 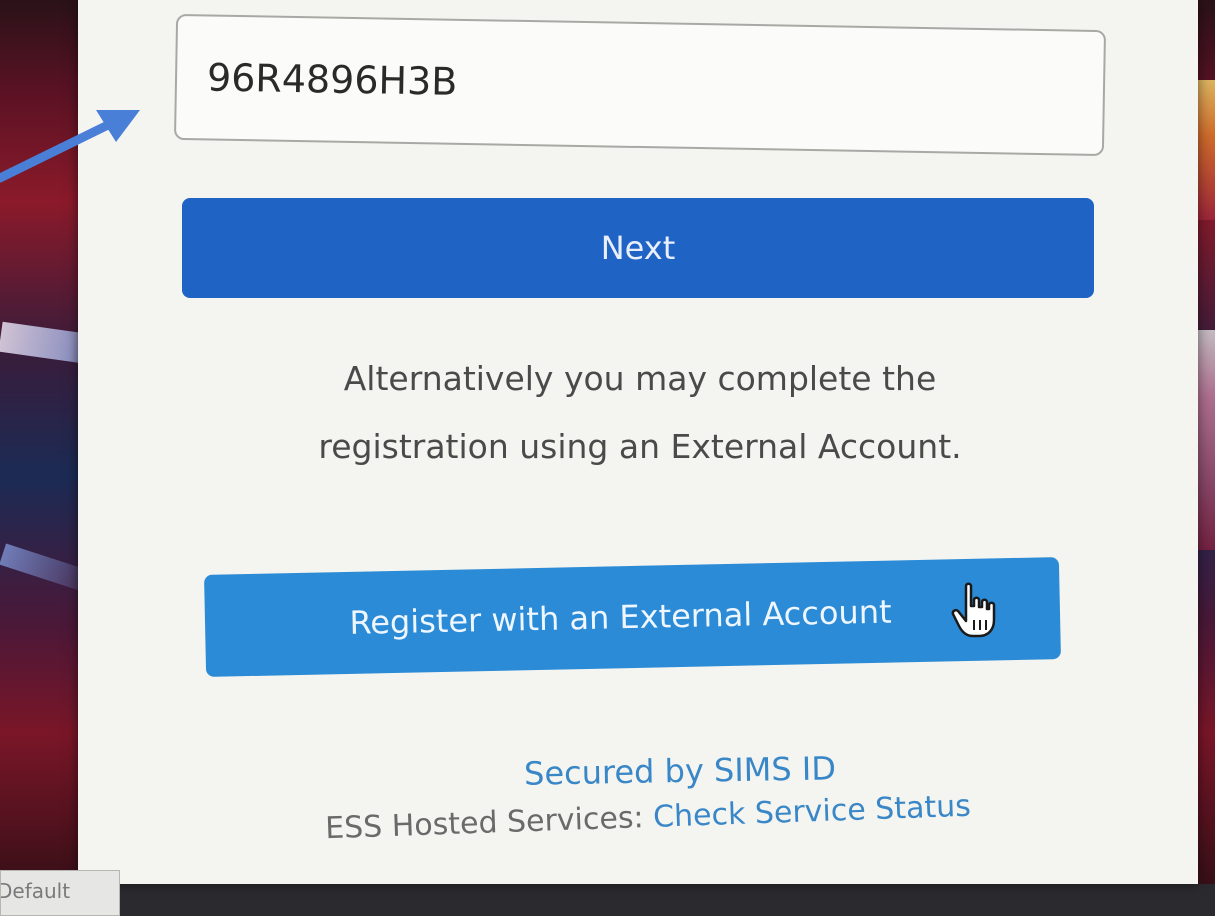 I want to click on register-external-account-button: Register with an External Account, so click(x=632, y=617).